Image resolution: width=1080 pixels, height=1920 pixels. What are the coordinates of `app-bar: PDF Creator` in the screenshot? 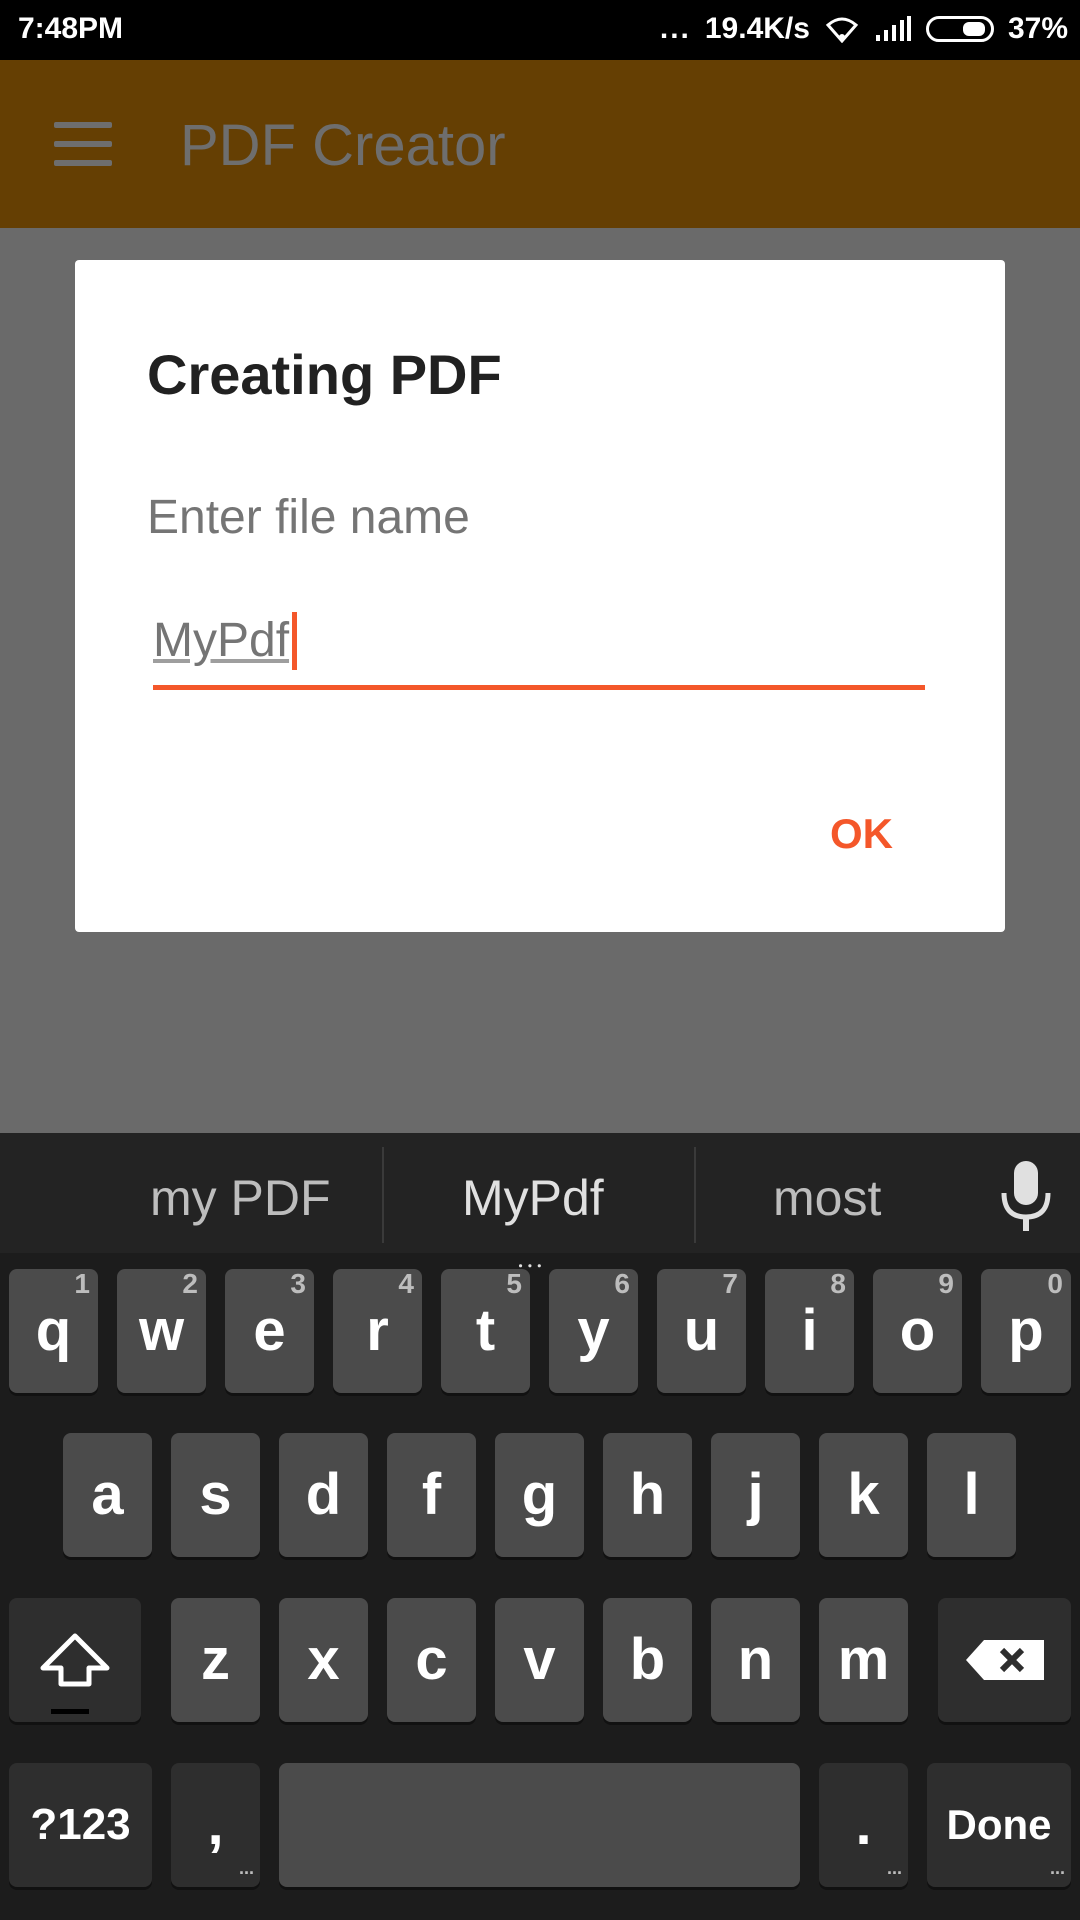 It's located at (540, 144).